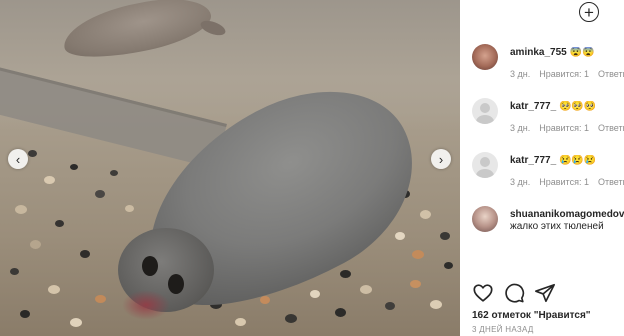  What do you see at coordinates (582, 52) in the screenshot?
I see `comment-body: 😨😨` at bounding box center [582, 52].